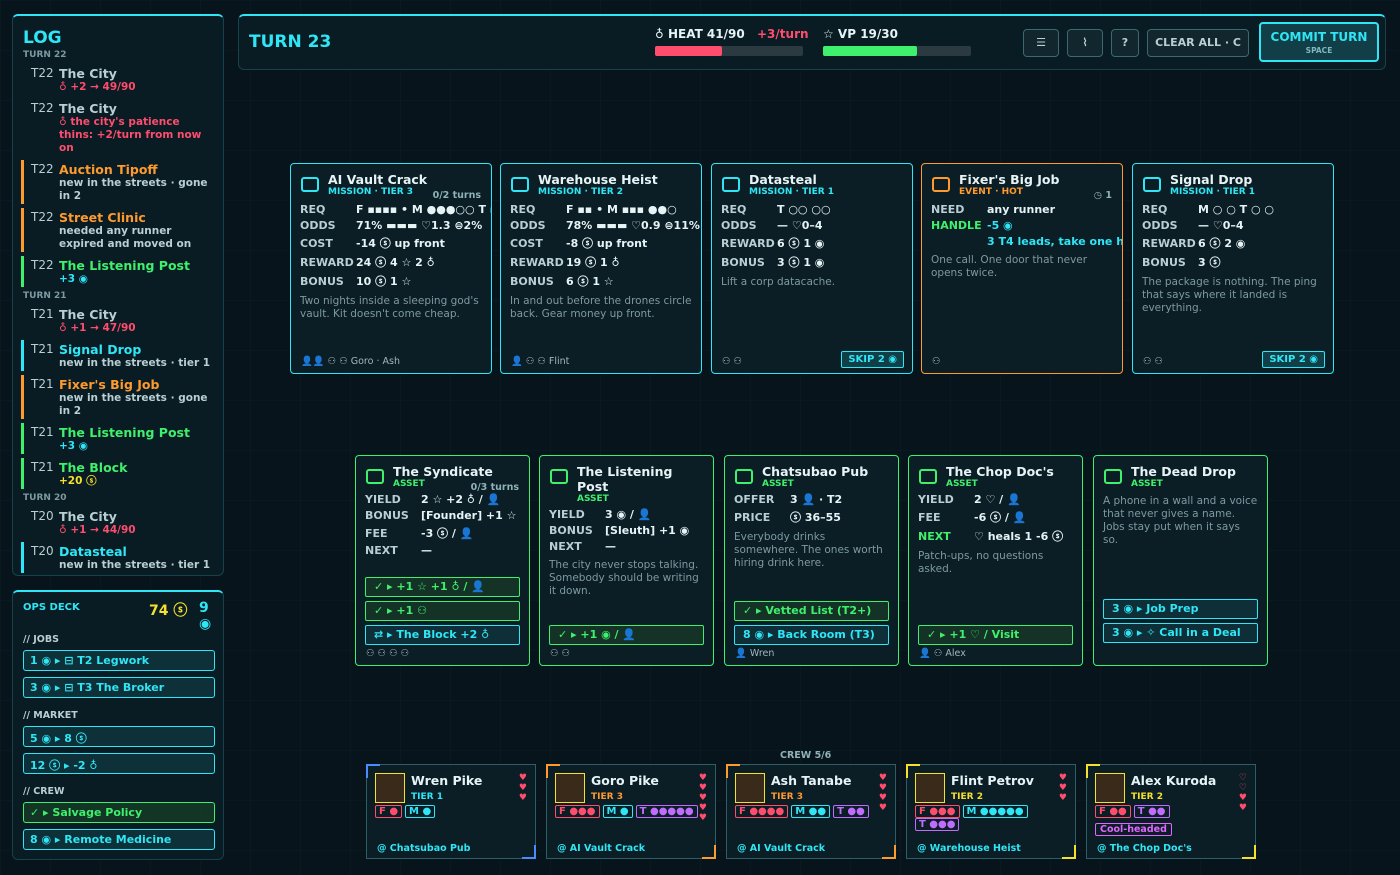 The width and height of the screenshot is (1400, 875). Describe the element at coordinates (108, 169) in the screenshot. I see `log-entry-name: Auction Tipoff` at that location.